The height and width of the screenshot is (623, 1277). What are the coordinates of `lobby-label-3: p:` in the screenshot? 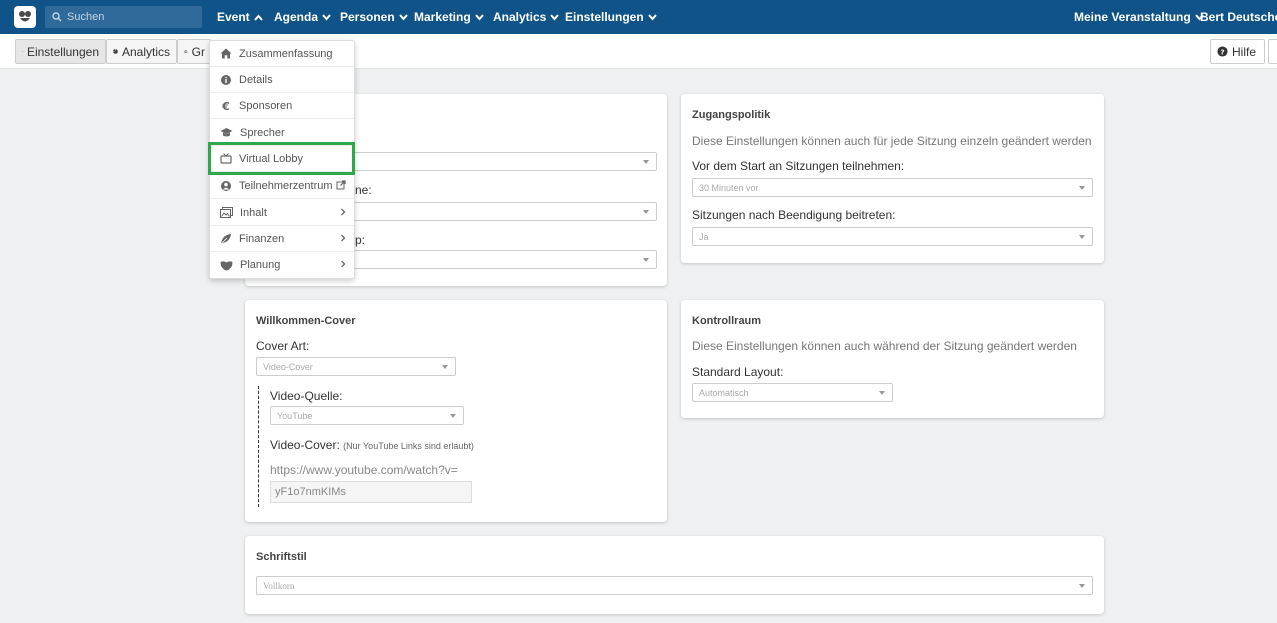 It's located at (360, 240).